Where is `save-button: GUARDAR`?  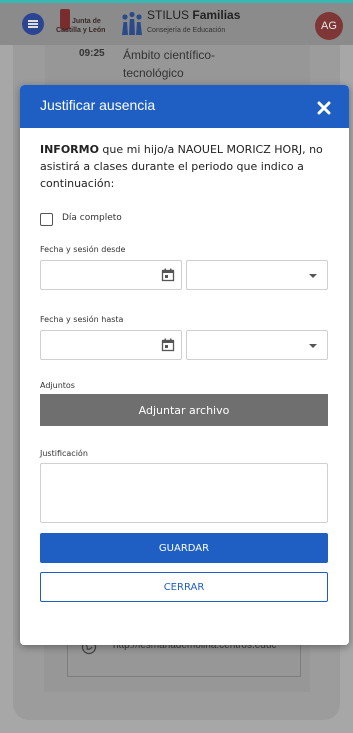 save-button: GUARDAR is located at coordinates (184, 548).